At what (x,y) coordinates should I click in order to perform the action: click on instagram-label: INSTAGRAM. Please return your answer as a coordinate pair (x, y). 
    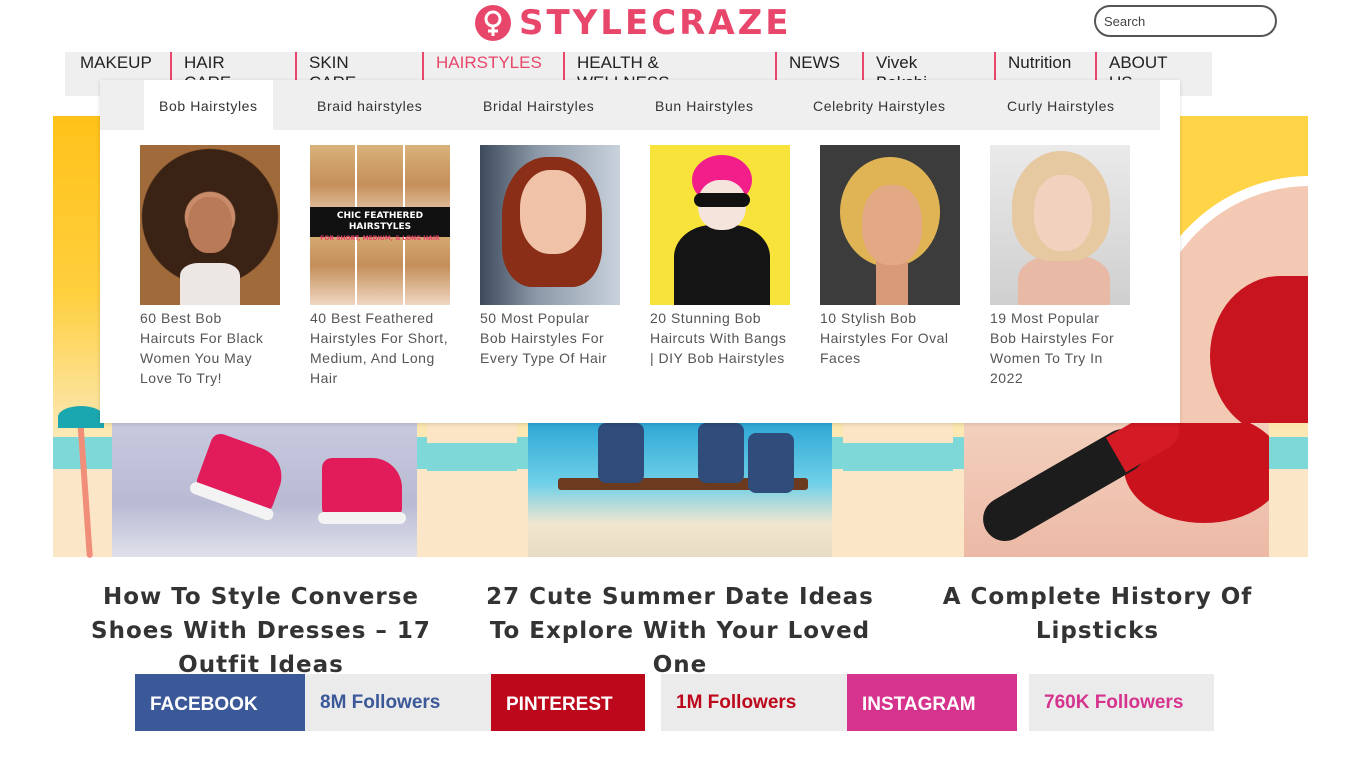
    Looking at the image, I should click on (919, 704).